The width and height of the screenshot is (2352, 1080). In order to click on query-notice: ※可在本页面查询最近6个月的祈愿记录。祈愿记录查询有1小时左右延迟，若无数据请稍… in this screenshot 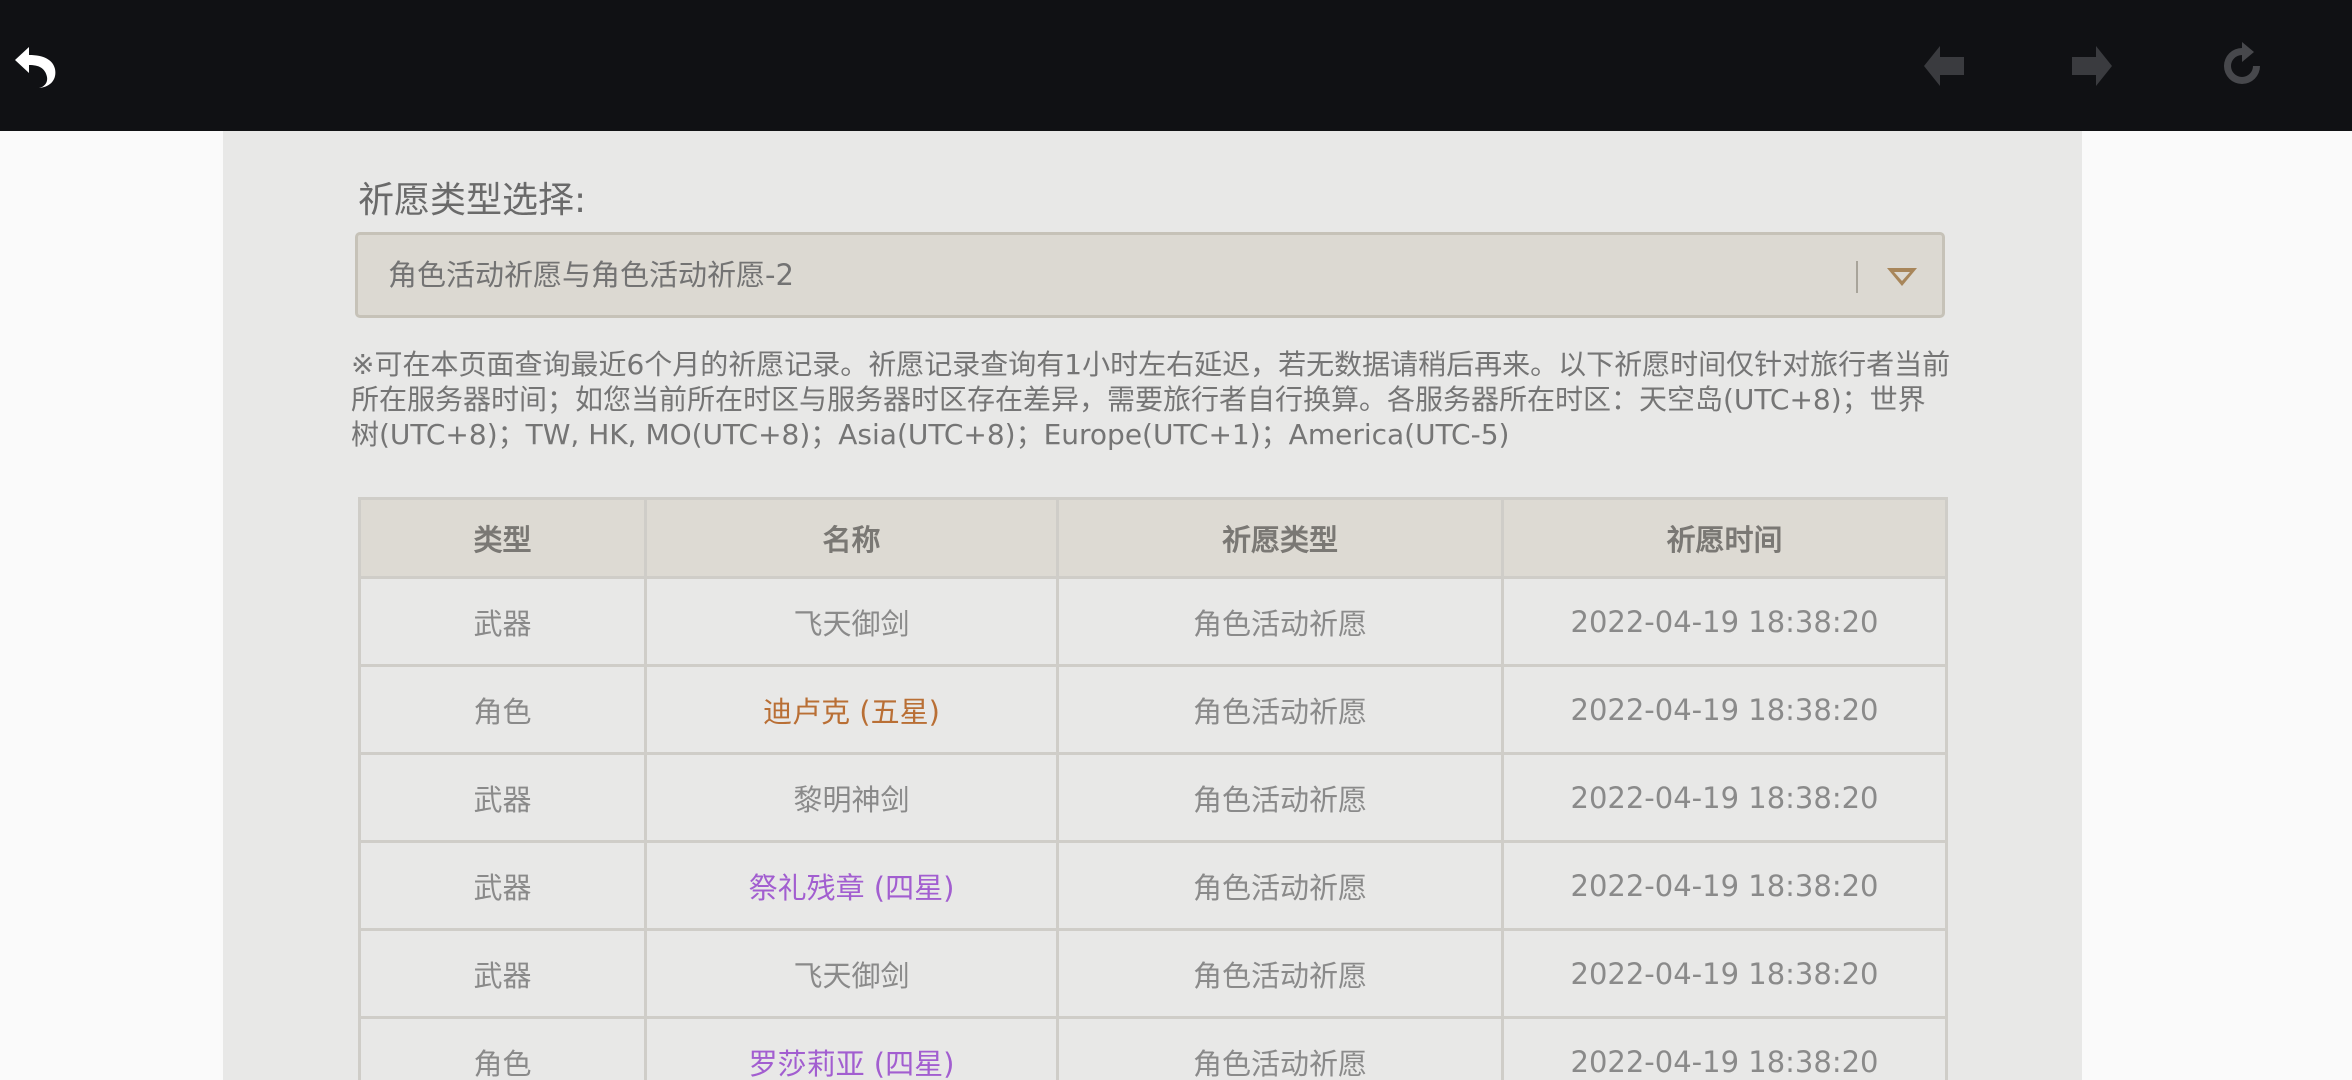, I will do `click(1151, 399)`.